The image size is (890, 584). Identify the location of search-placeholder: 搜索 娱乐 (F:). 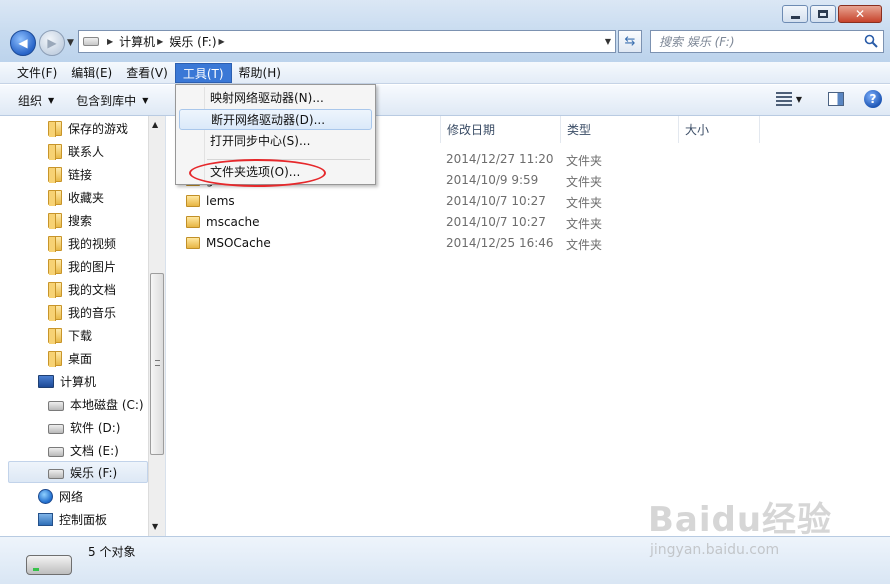
(697, 42).